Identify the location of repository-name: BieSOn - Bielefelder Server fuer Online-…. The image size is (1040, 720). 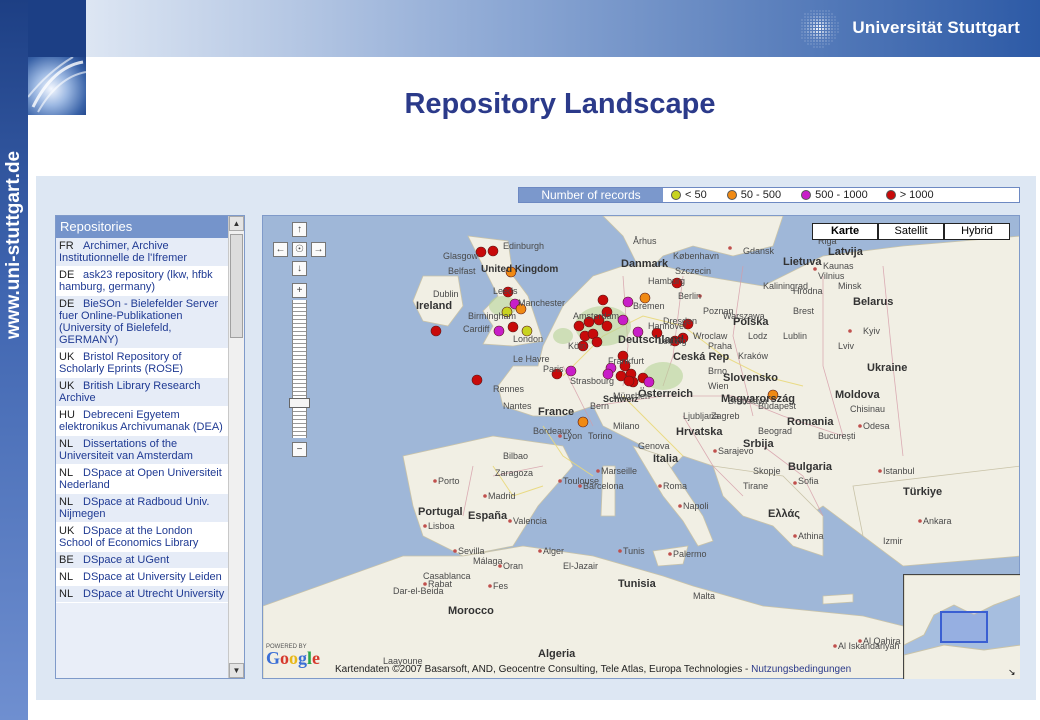
(138, 322).